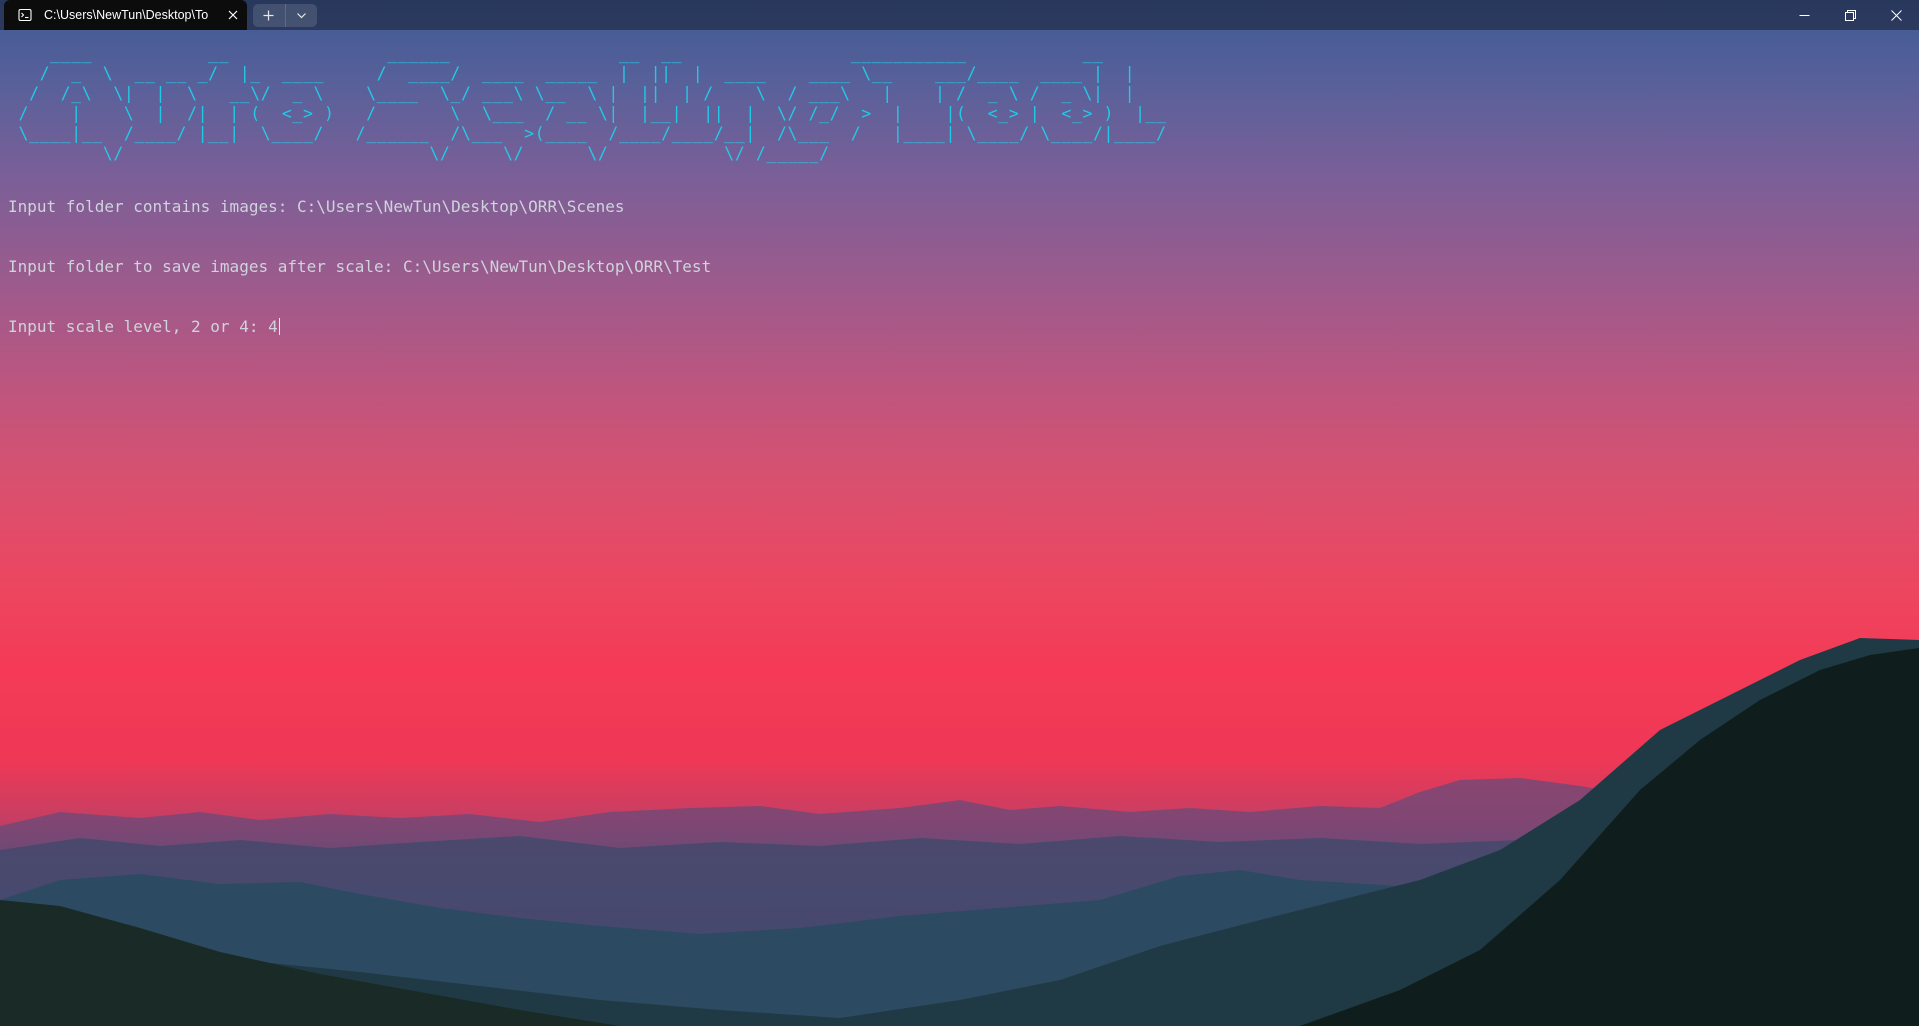 The height and width of the screenshot is (1026, 1919). I want to click on scale-level-text: Input scale level, 2 or 4: 4, so click(143, 326).